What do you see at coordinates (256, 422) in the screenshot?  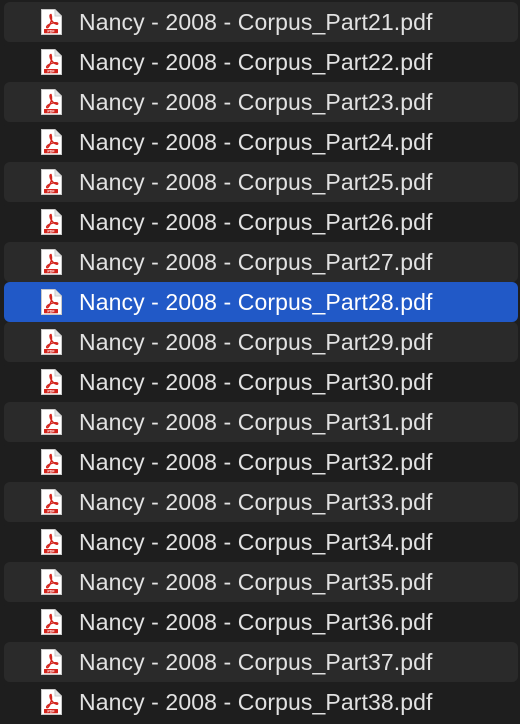 I see `file-name: Nancy - 2008 - Corpus_Part31.pdf` at bounding box center [256, 422].